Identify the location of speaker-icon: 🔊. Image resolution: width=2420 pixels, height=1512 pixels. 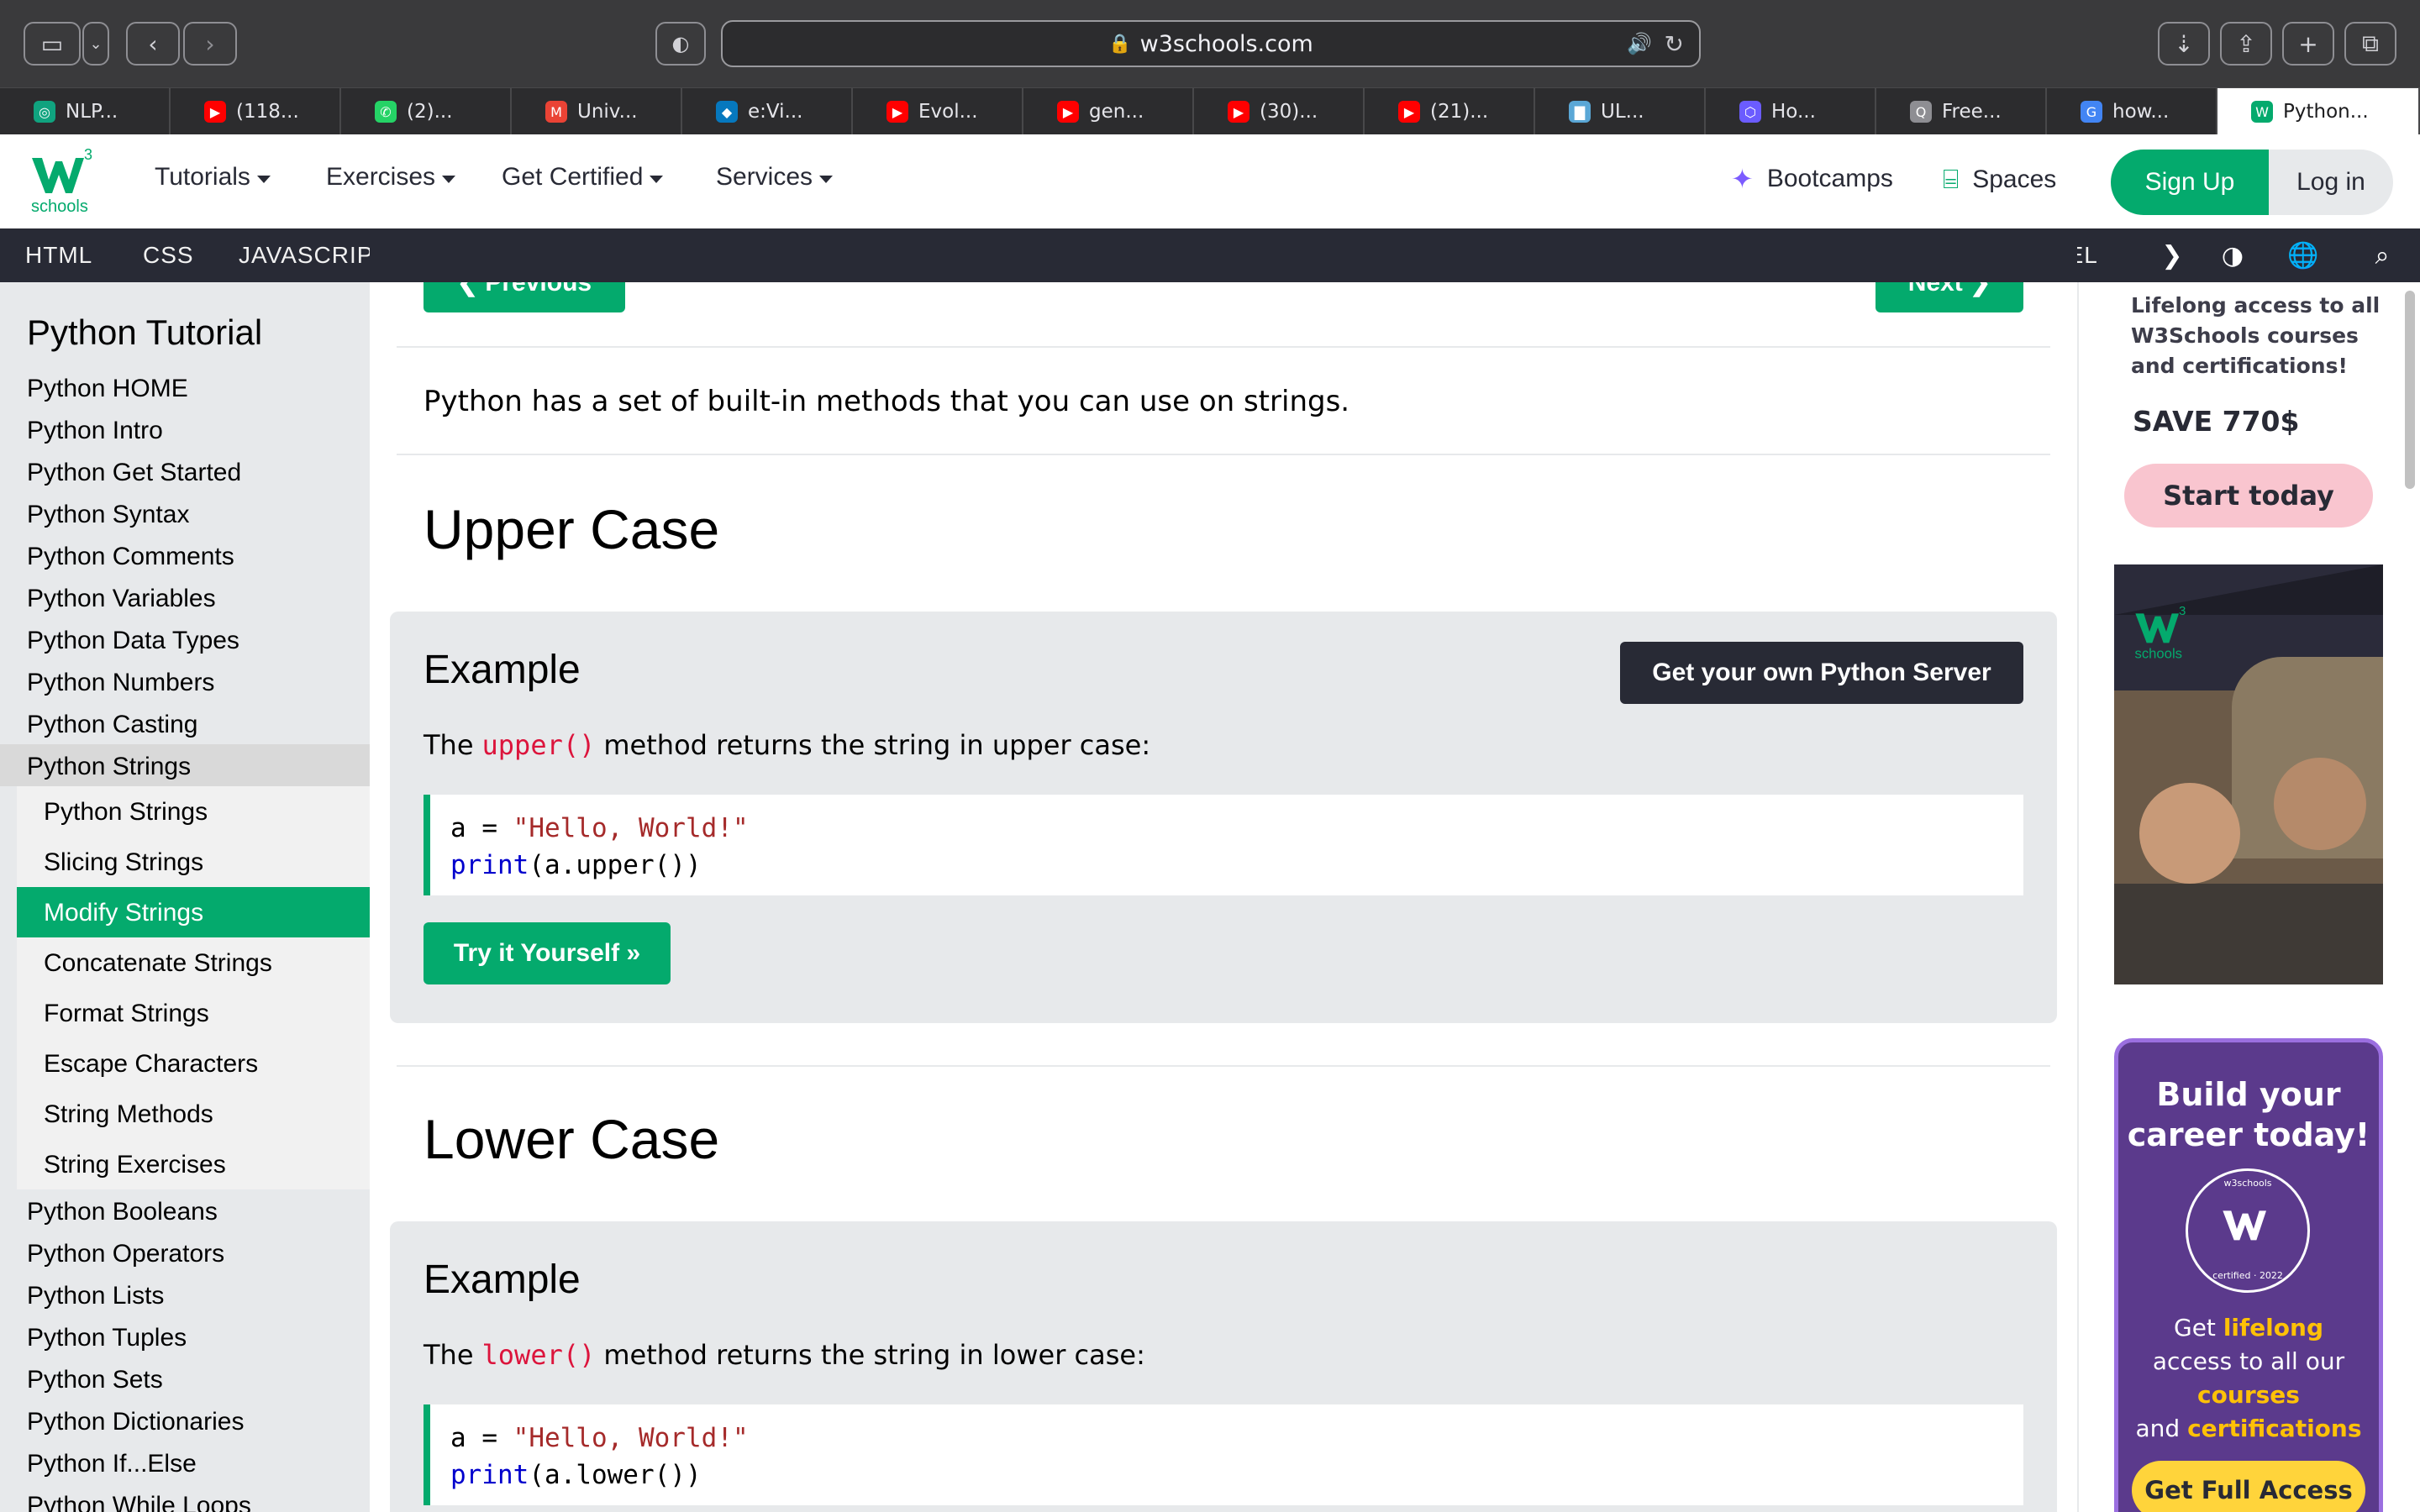
(1639, 43).